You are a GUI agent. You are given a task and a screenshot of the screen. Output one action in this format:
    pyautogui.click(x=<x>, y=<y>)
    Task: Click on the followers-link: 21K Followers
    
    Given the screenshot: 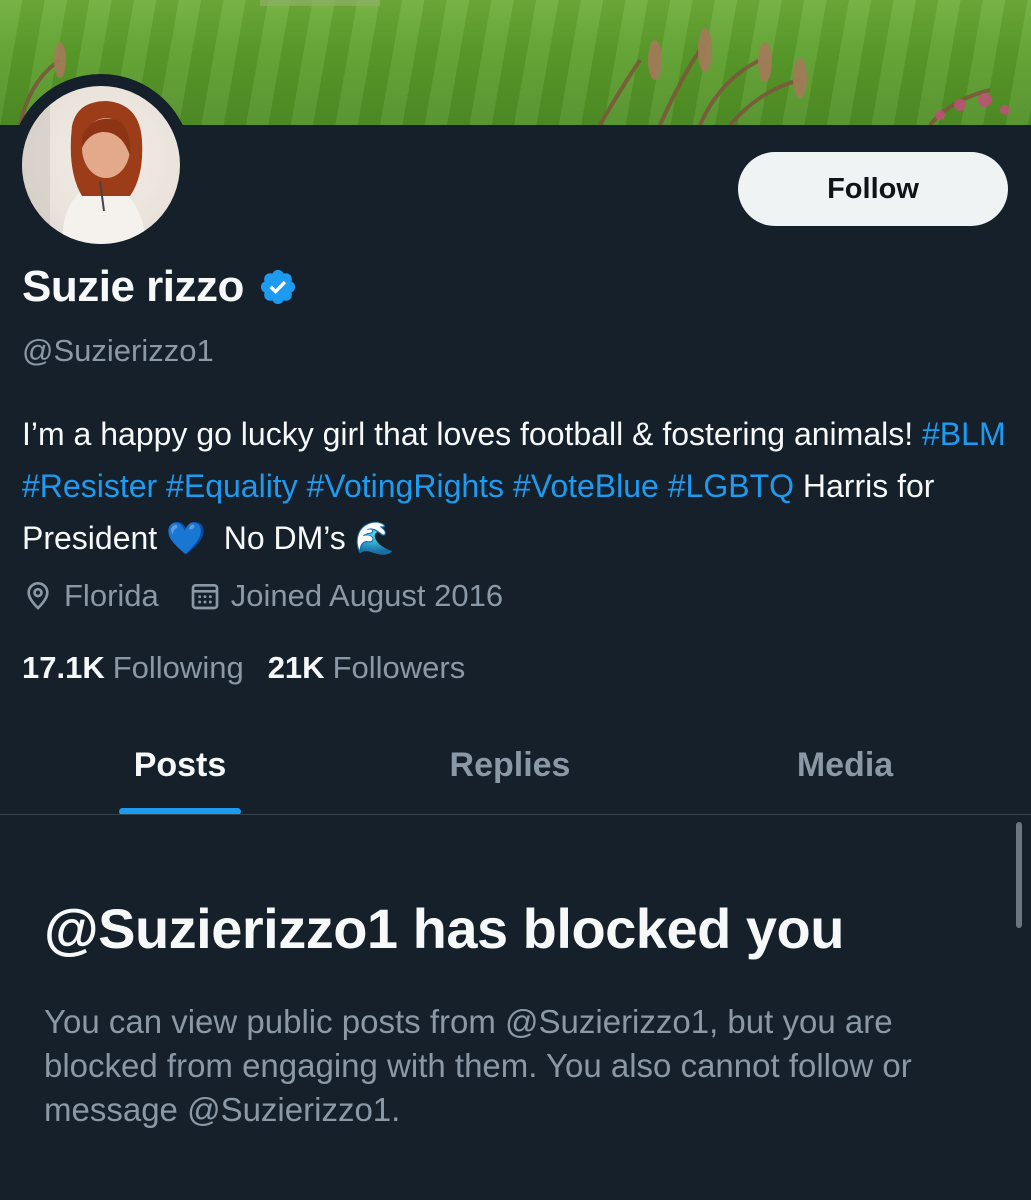 What is the action you would take?
    pyautogui.click(x=367, y=668)
    